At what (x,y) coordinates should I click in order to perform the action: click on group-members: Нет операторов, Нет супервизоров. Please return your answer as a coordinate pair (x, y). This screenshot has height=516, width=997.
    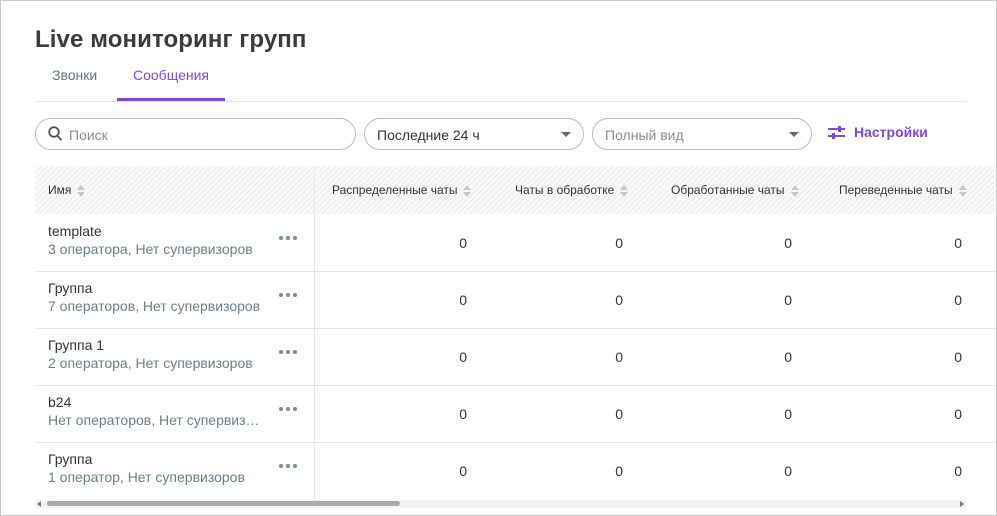
    Looking at the image, I should click on (155, 420).